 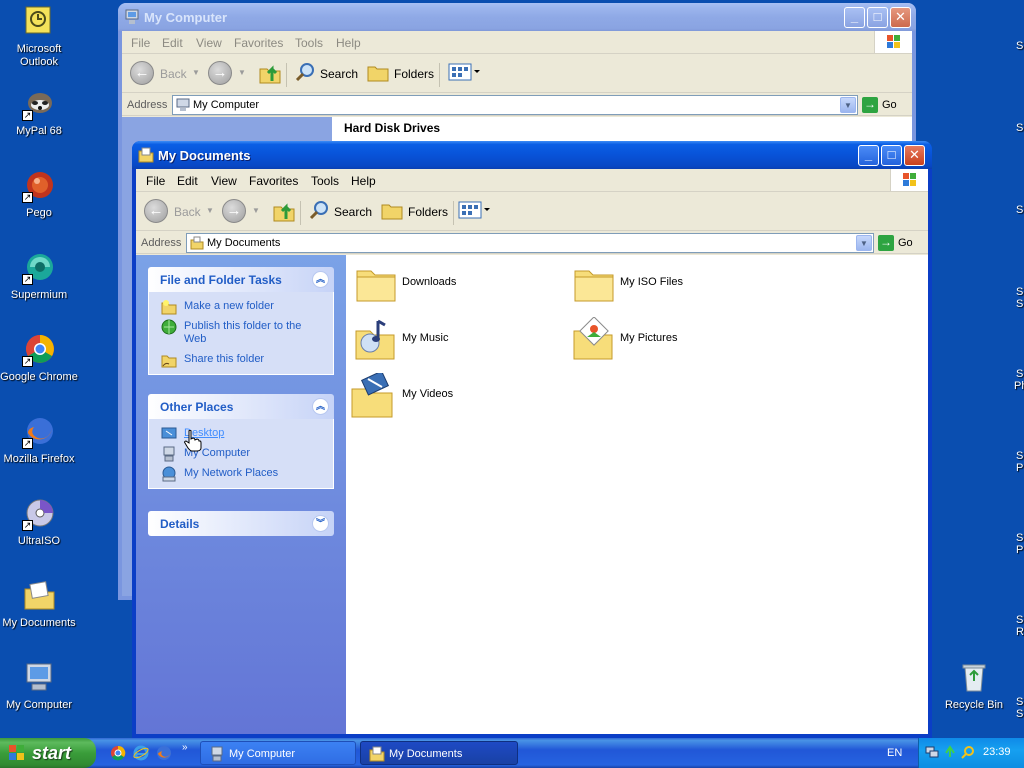 I want to click on pictures-folder-icon, so click(x=596, y=340).